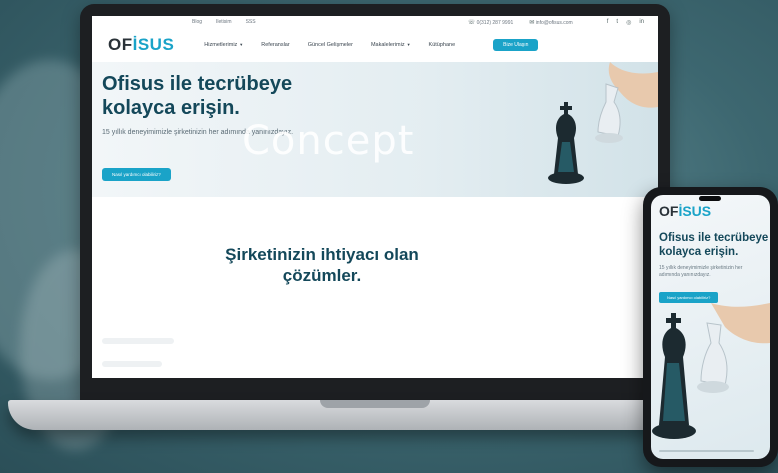  Describe the element at coordinates (330, 45) in the screenshot. I see `nav-item-news: Güncel Gelişmeler` at that location.